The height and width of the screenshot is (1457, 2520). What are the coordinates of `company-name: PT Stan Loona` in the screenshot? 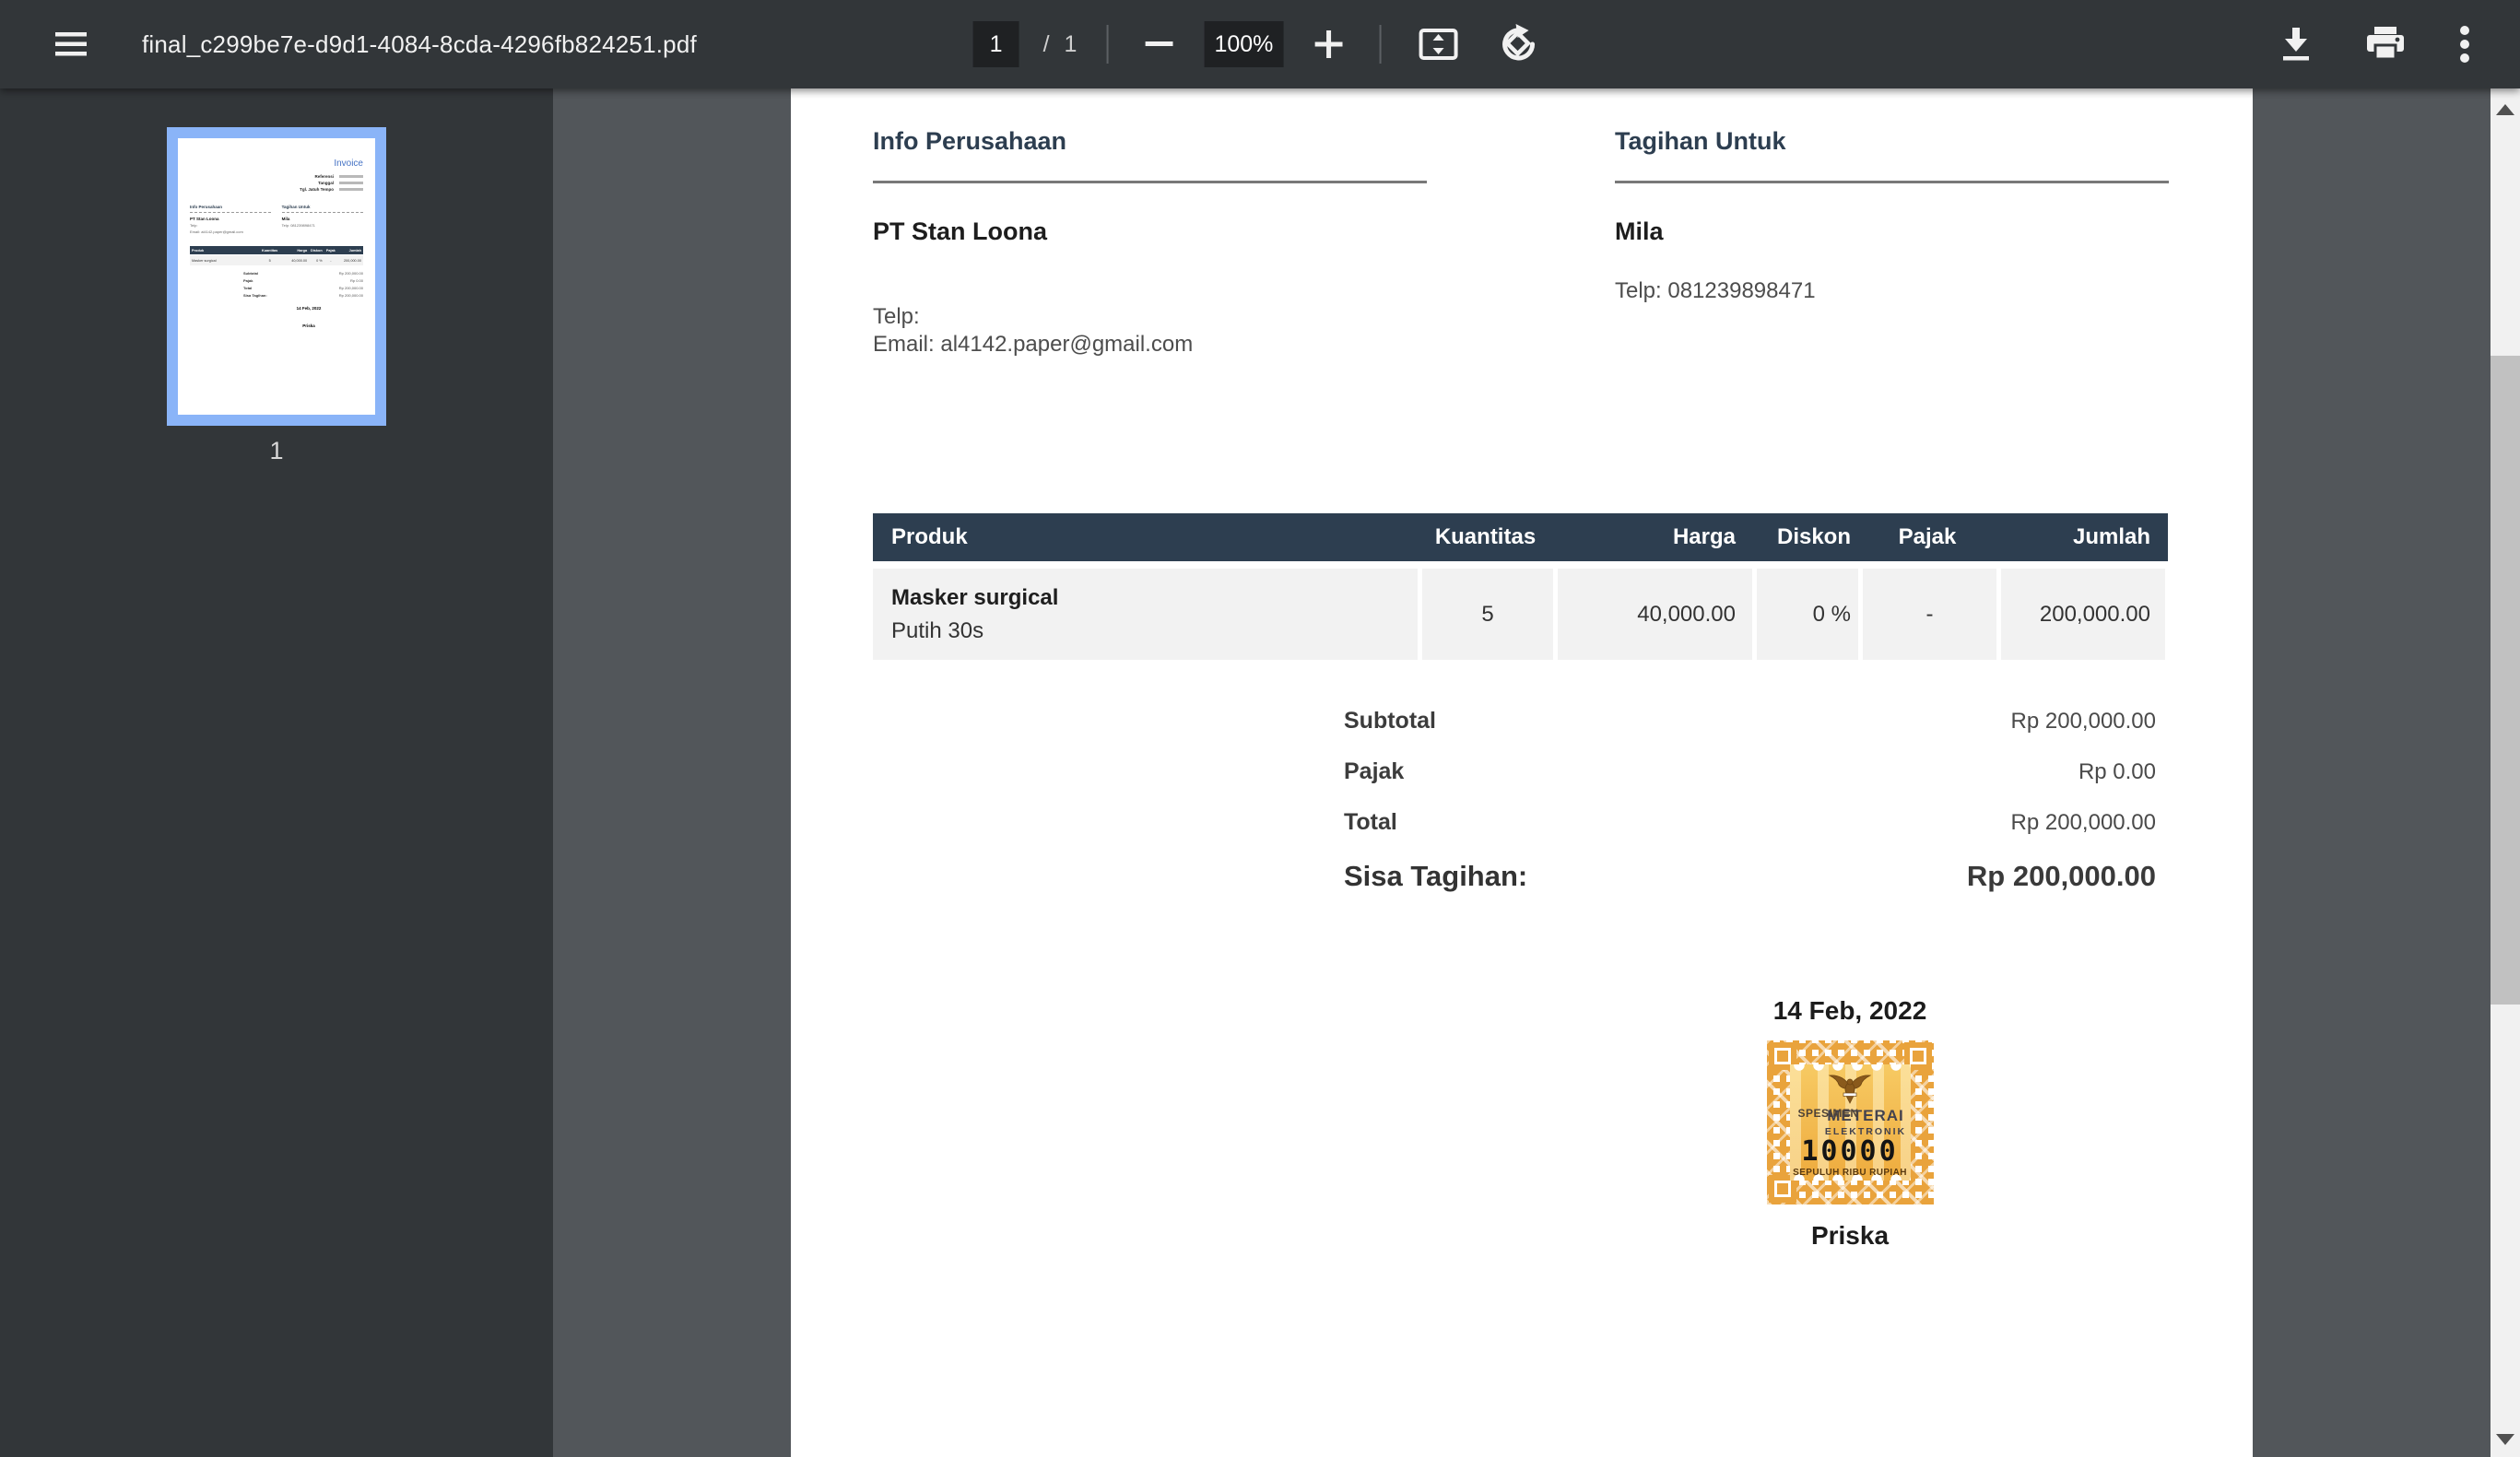 It's located at (960, 231).